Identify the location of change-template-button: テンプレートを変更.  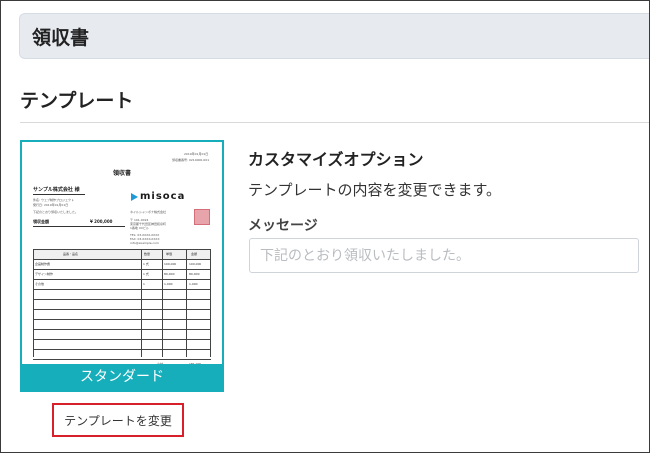
(118, 420).